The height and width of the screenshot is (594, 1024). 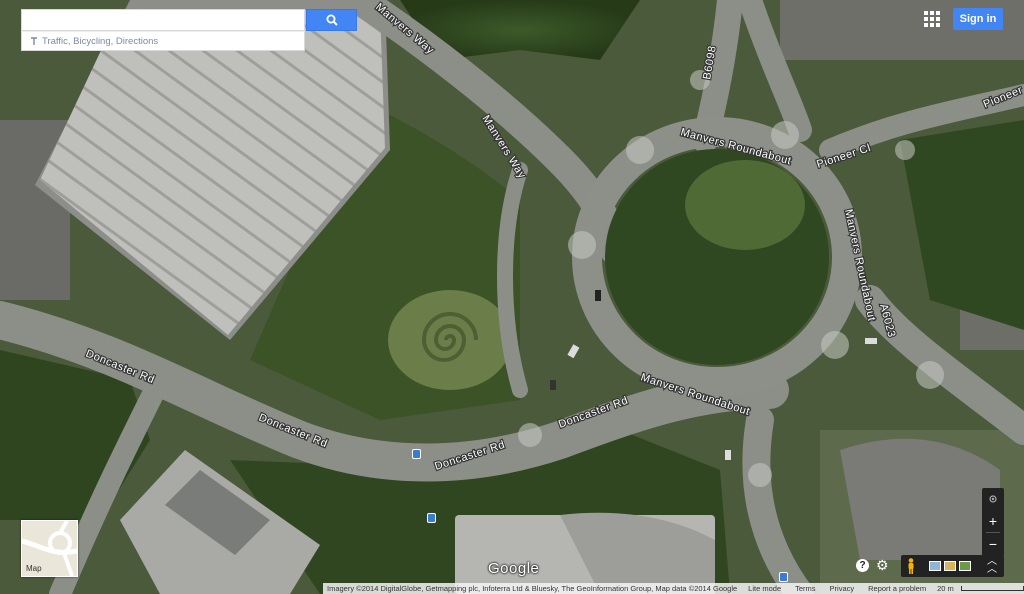 What do you see at coordinates (514, 568) in the screenshot?
I see `google-logo: Google` at bounding box center [514, 568].